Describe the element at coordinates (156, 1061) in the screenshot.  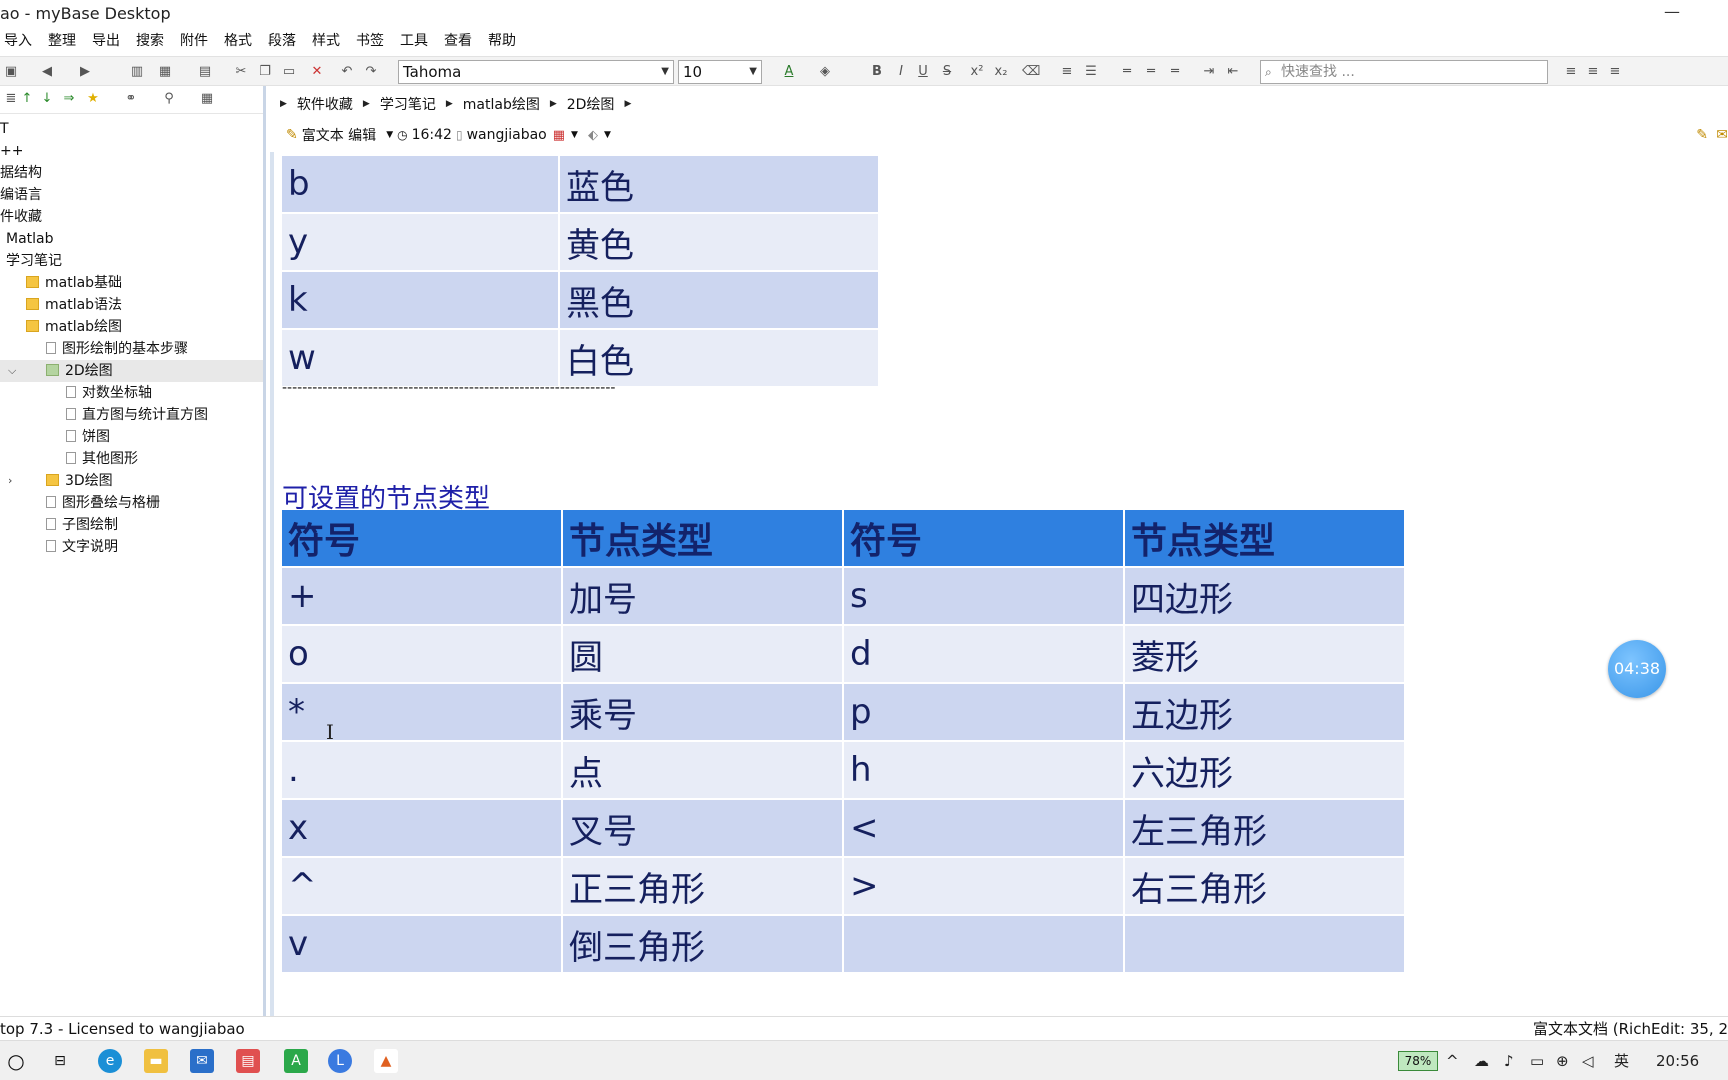
I see `file-explorer-icon: ▬` at that location.